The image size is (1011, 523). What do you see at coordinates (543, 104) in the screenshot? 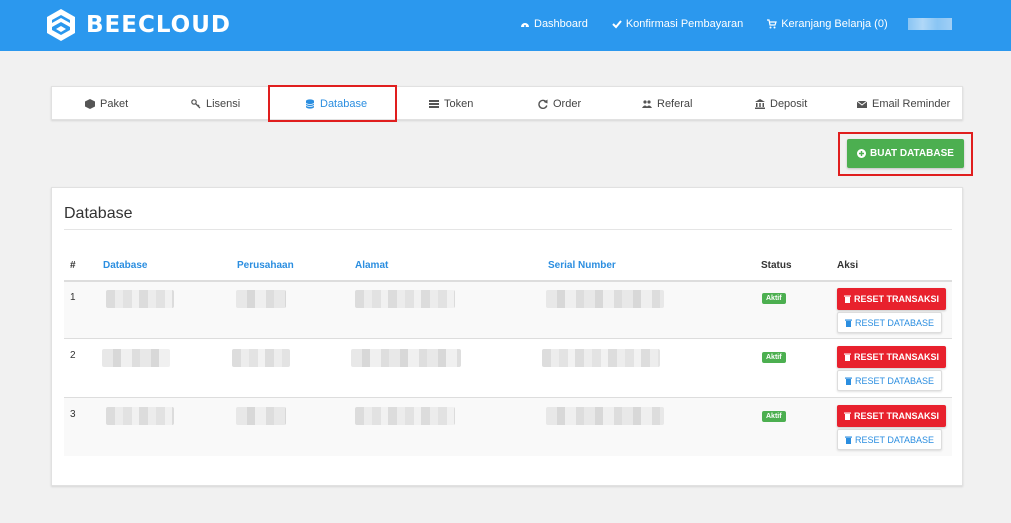
I see `refresh-icon` at bounding box center [543, 104].